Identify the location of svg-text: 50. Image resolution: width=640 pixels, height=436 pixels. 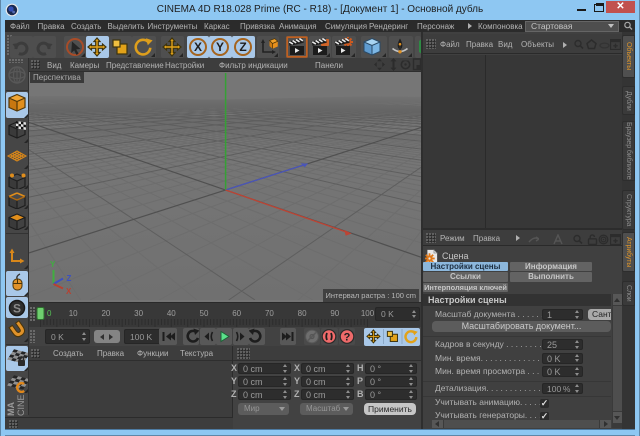
(204, 313).